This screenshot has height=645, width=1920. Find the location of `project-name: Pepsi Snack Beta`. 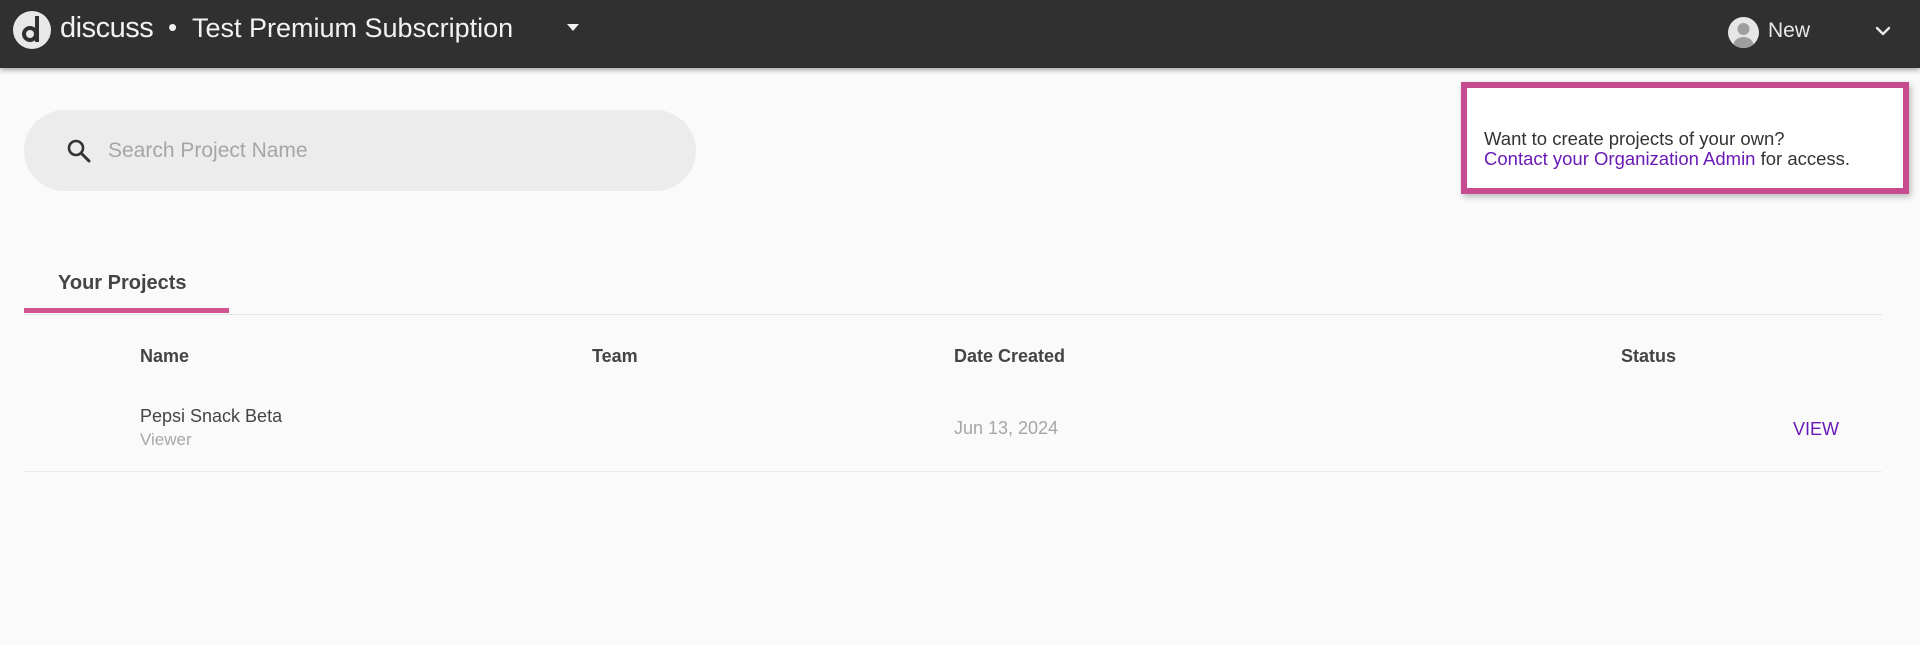

project-name: Pepsi Snack Beta is located at coordinates (211, 416).